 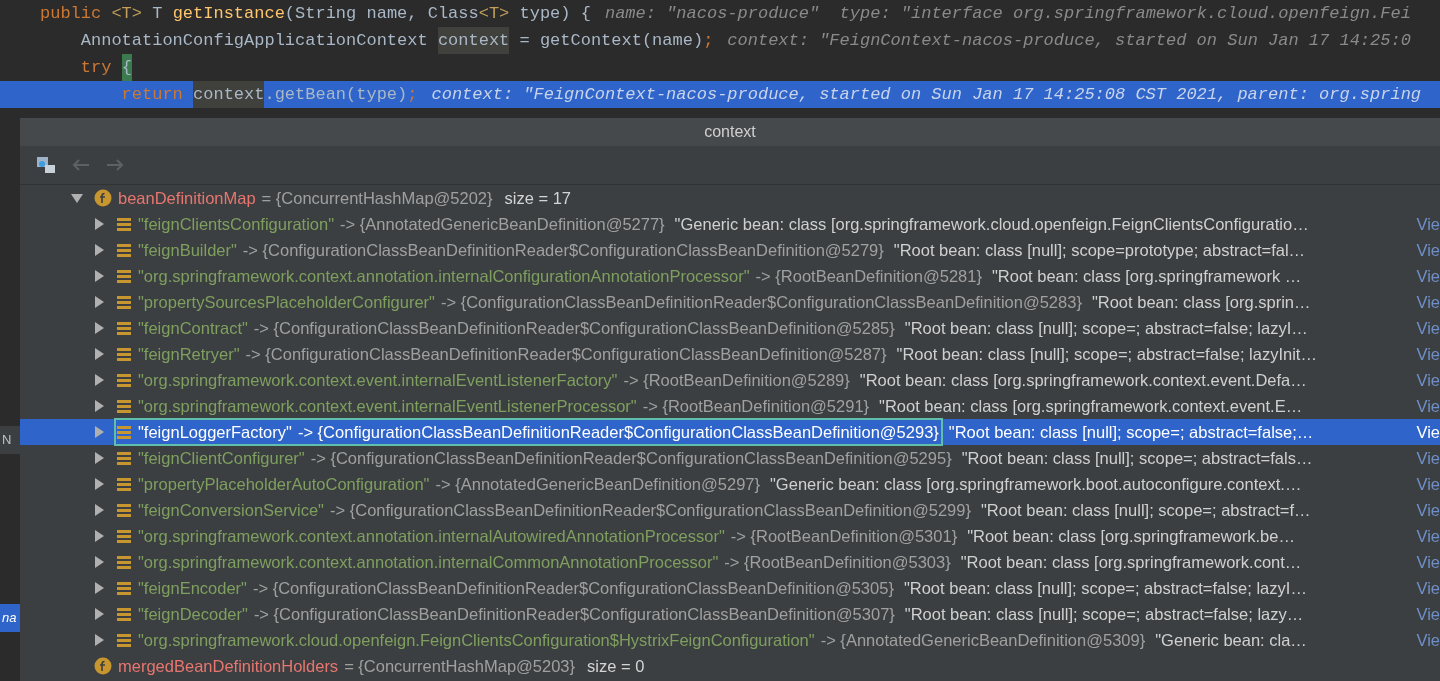 I want to click on entry-key: "feignContract", so click(x=193, y=328).